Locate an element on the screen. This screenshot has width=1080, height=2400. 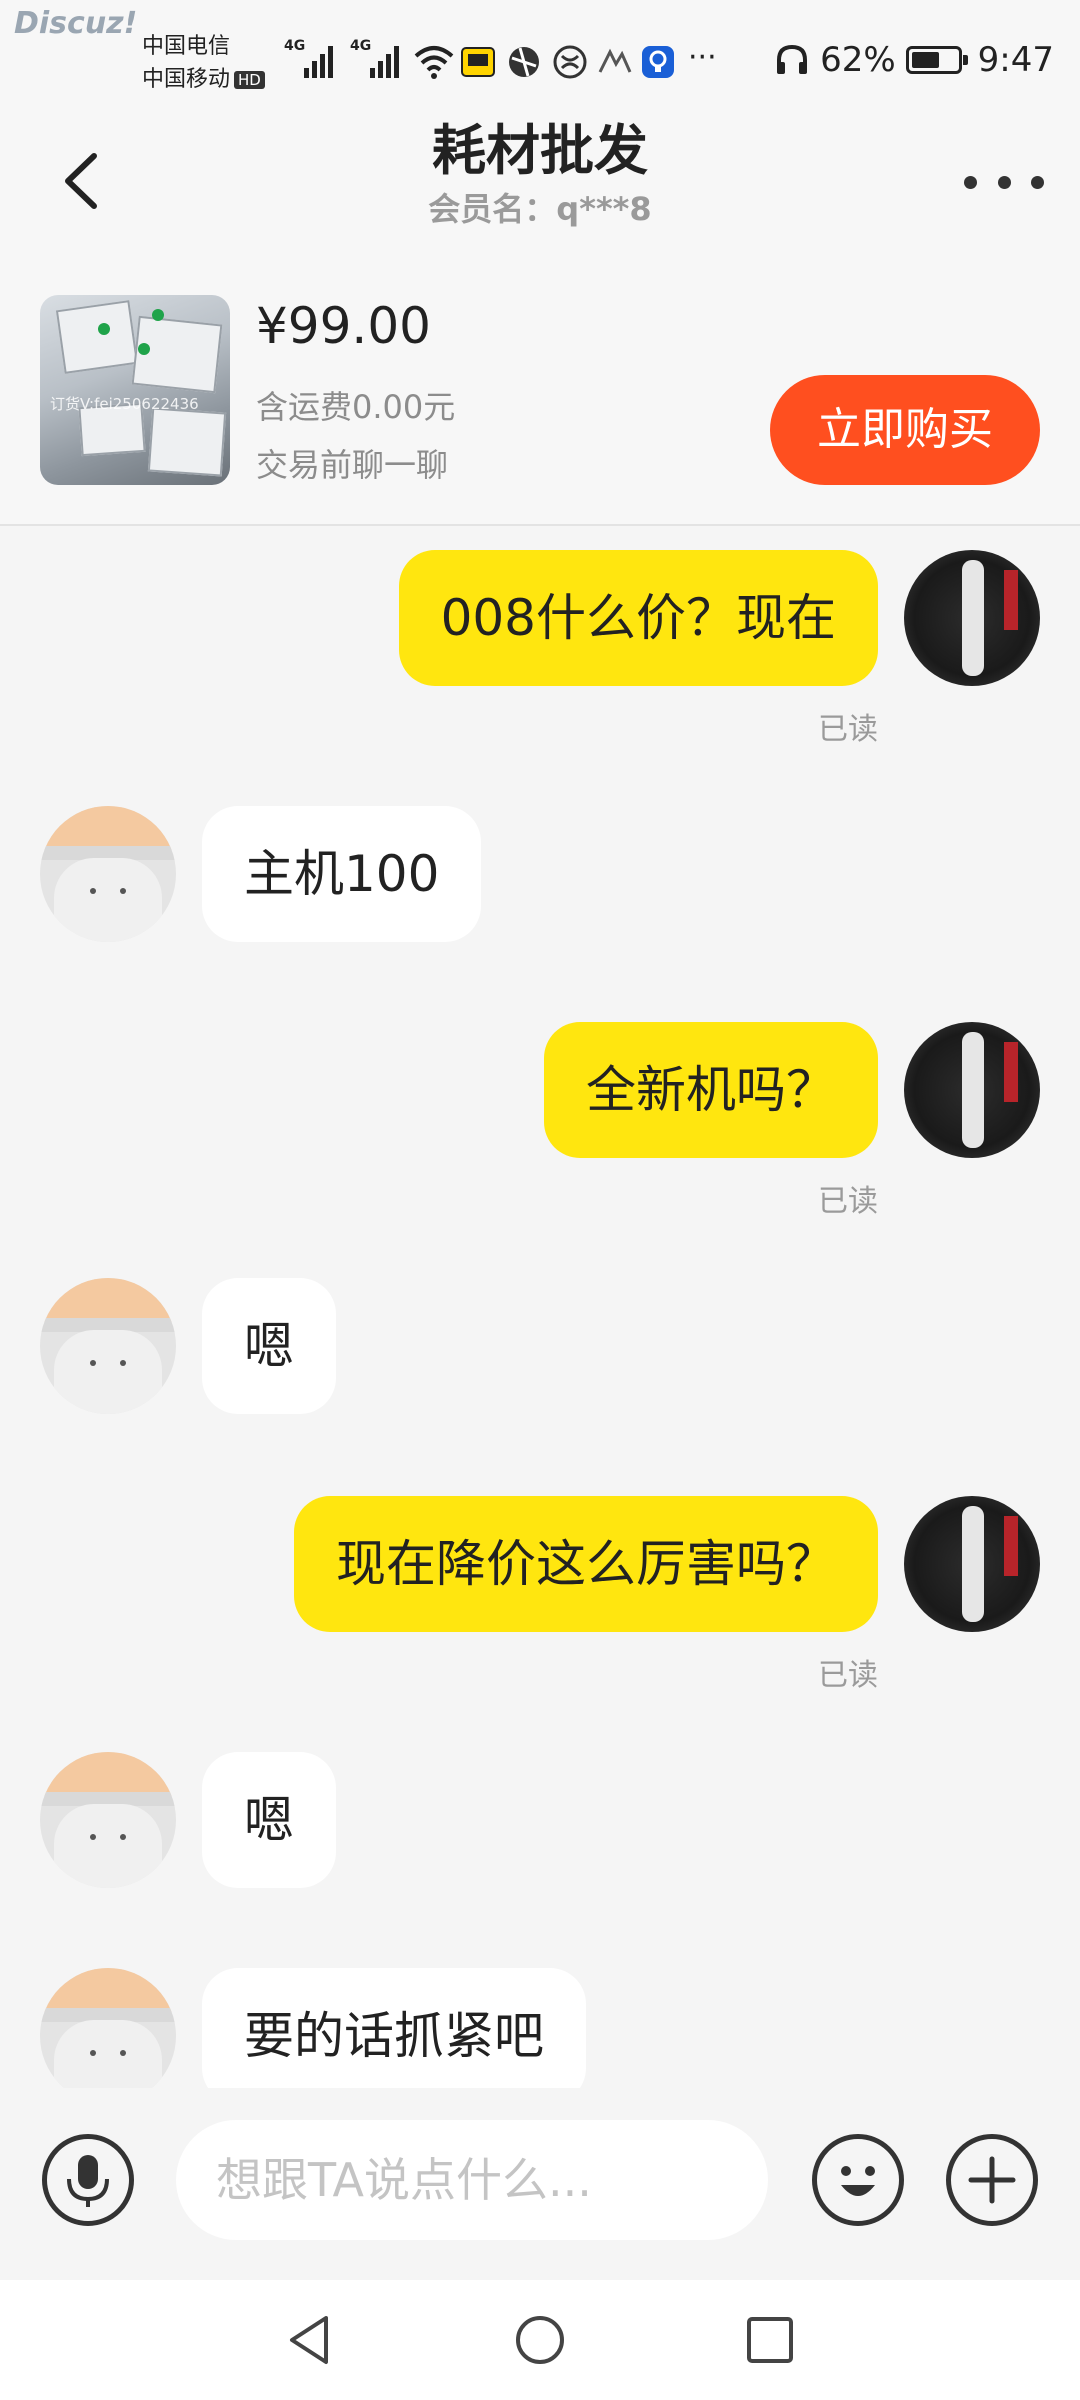
product-thumbnail: 订货V:fei250622436 is located at coordinates (135, 390).